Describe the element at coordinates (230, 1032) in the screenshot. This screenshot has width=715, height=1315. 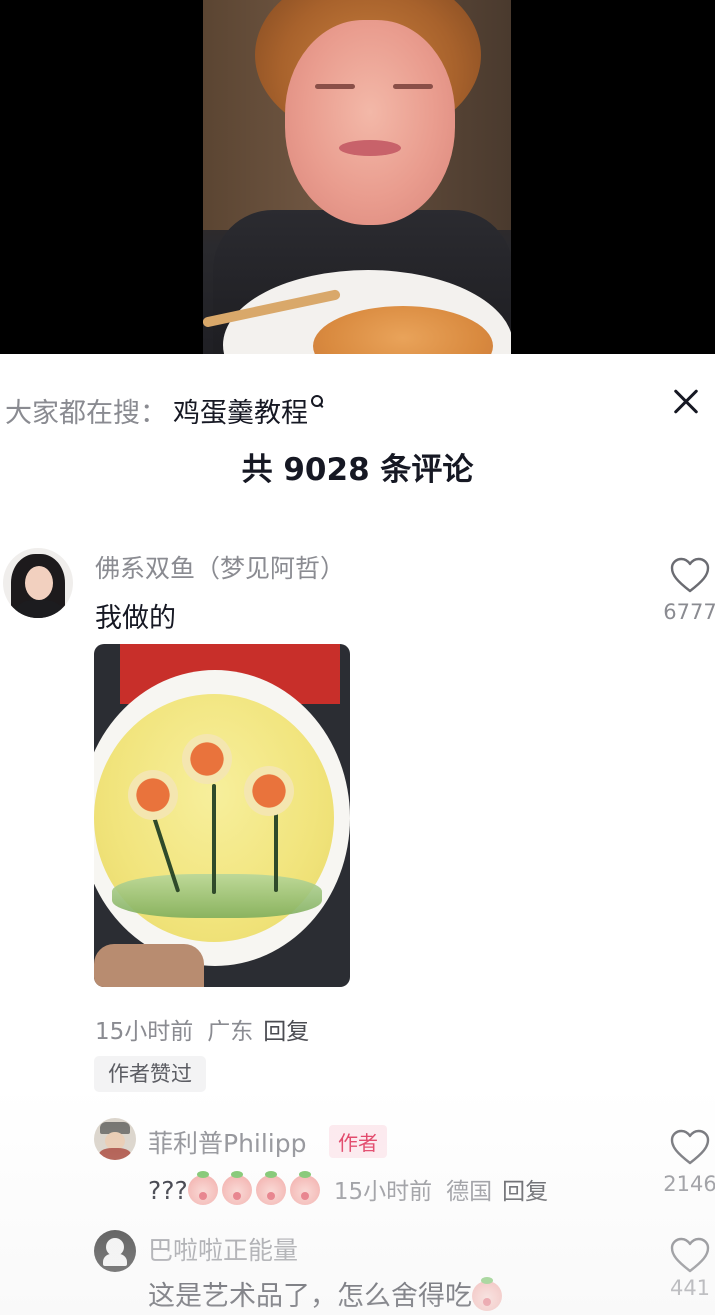
I see `comment-location: 广东` at that location.